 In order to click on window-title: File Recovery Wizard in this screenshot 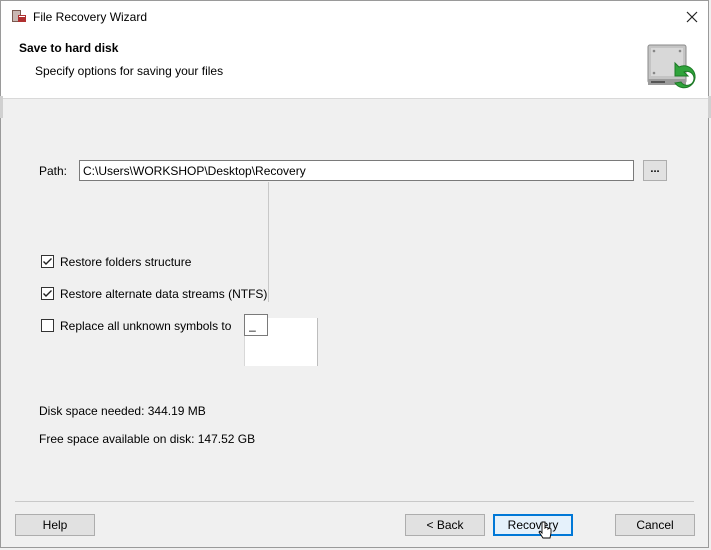, I will do `click(90, 17)`.